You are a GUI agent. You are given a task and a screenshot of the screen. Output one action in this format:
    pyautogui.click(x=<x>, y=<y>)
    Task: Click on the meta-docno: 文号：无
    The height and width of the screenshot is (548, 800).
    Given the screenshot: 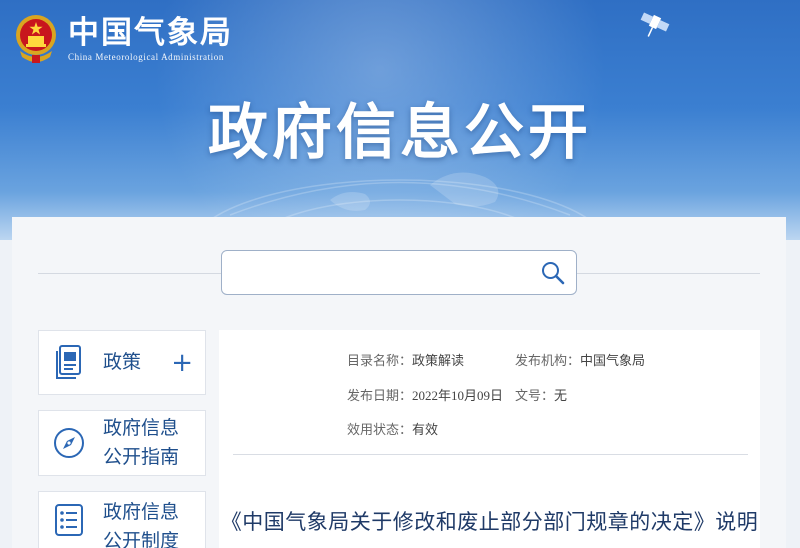 What is the action you would take?
    pyautogui.click(x=541, y=394)
    